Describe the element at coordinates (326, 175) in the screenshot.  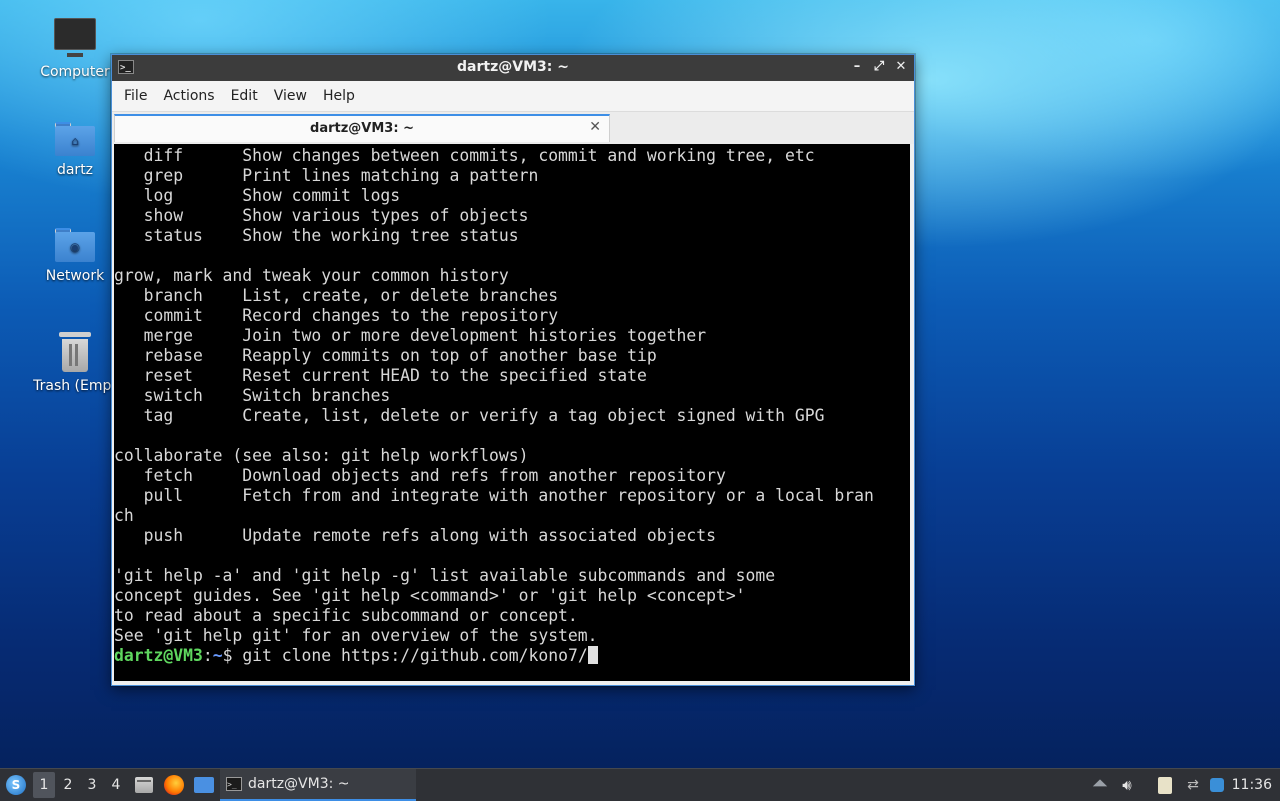
I see `terminal-line: grep Print lines matching a pattern` at that location.